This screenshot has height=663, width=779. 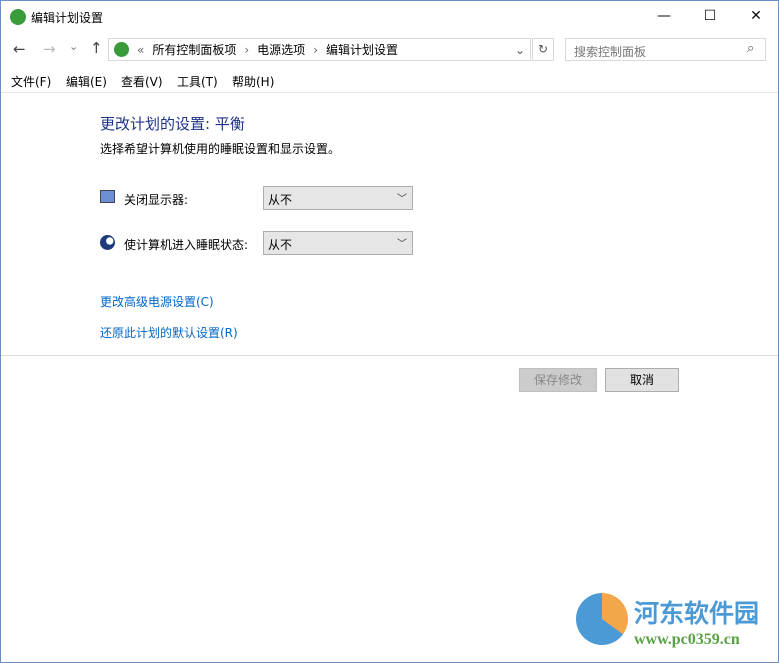 What do you see at coordinates (665, 49) in the screenshot?
I see `search-input: 搜索控制面板` at bounding box center [665, 49].